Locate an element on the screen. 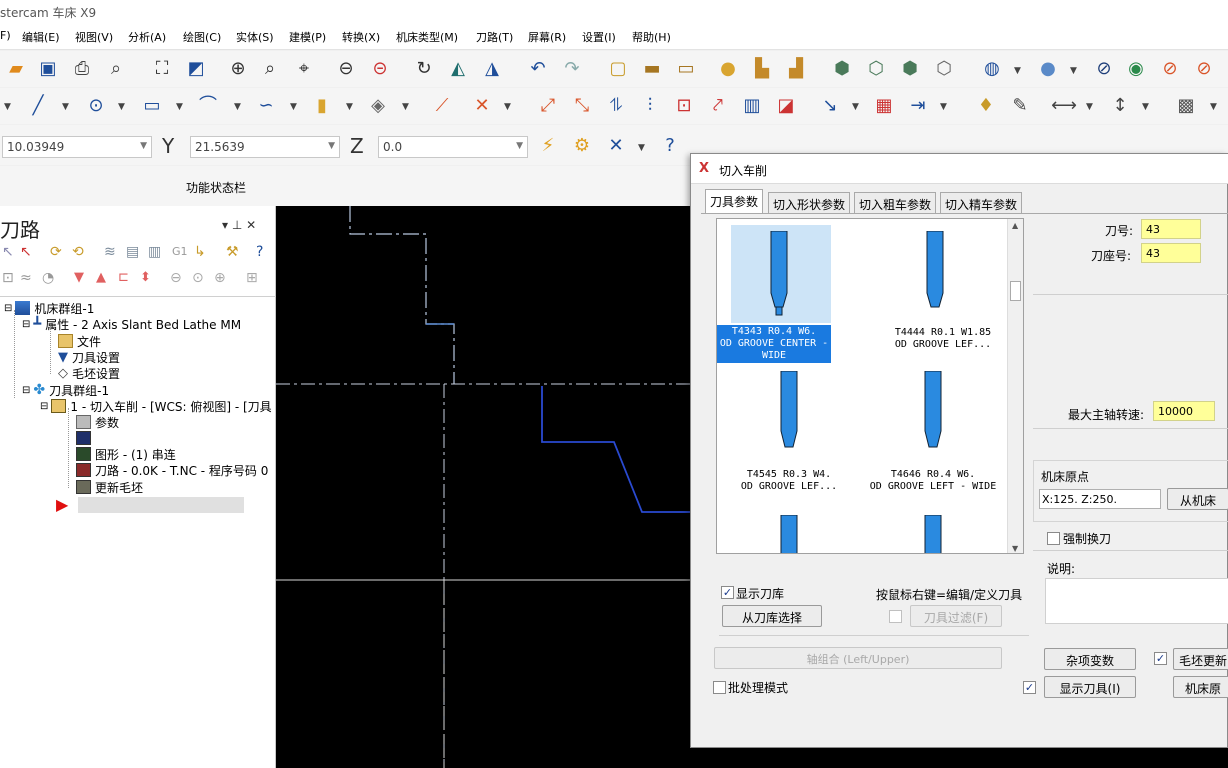  redo-icon: ↷ is located at coordinates (572, 69).